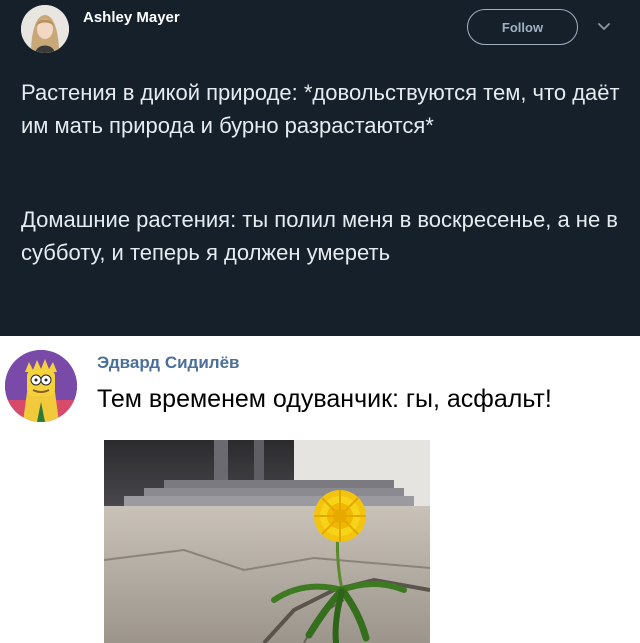 This screenshot has height=643, width=640. I want to click on comment-text: Тем временем одуванчик: гы, асфальт!, so click(324, 399).